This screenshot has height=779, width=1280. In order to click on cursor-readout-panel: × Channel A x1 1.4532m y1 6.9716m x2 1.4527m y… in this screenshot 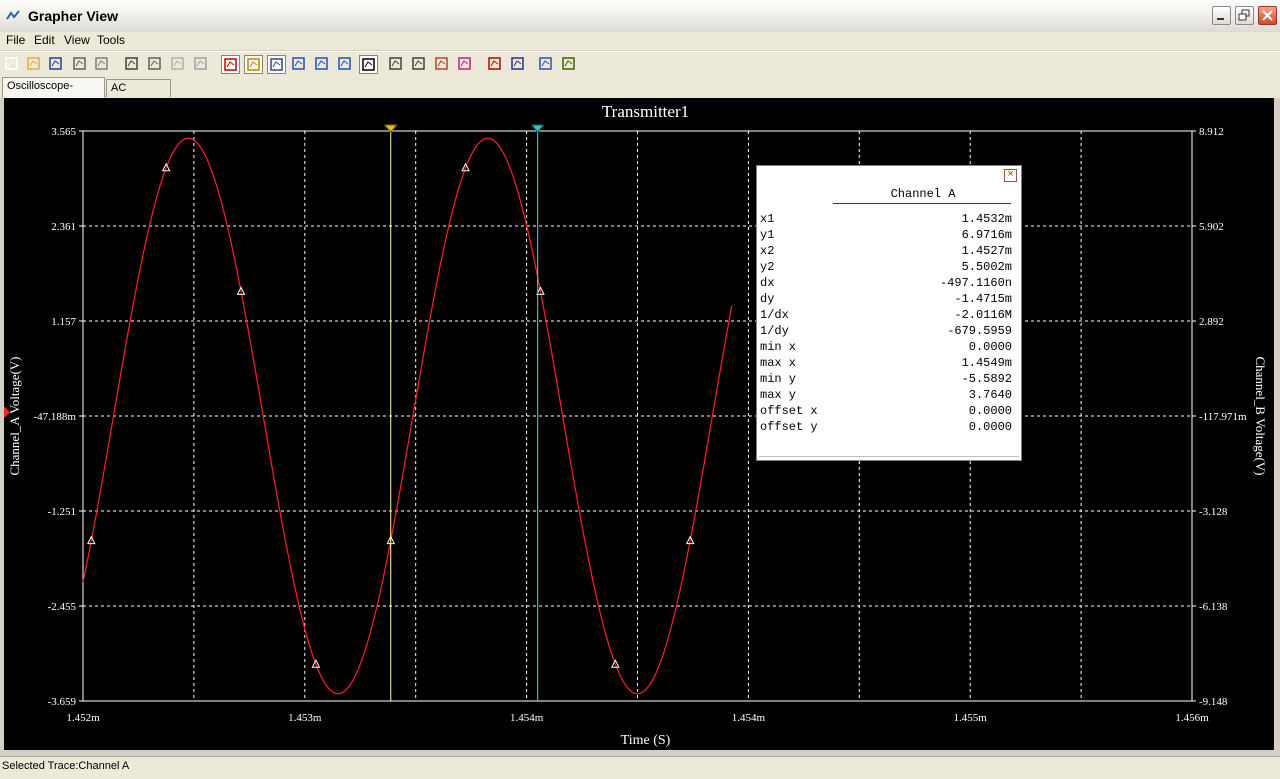, I will do `click(889, 313)`.